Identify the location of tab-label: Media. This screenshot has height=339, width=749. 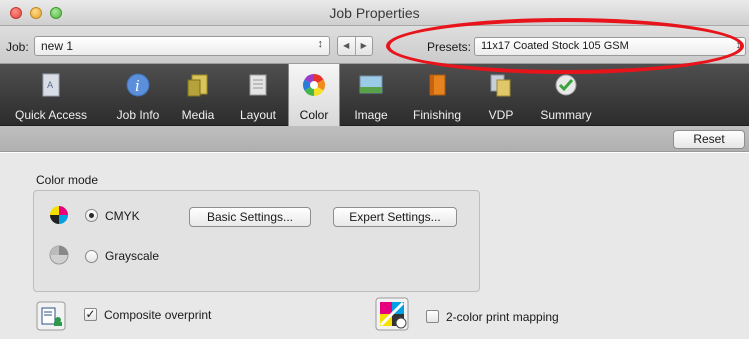
(198, 115).